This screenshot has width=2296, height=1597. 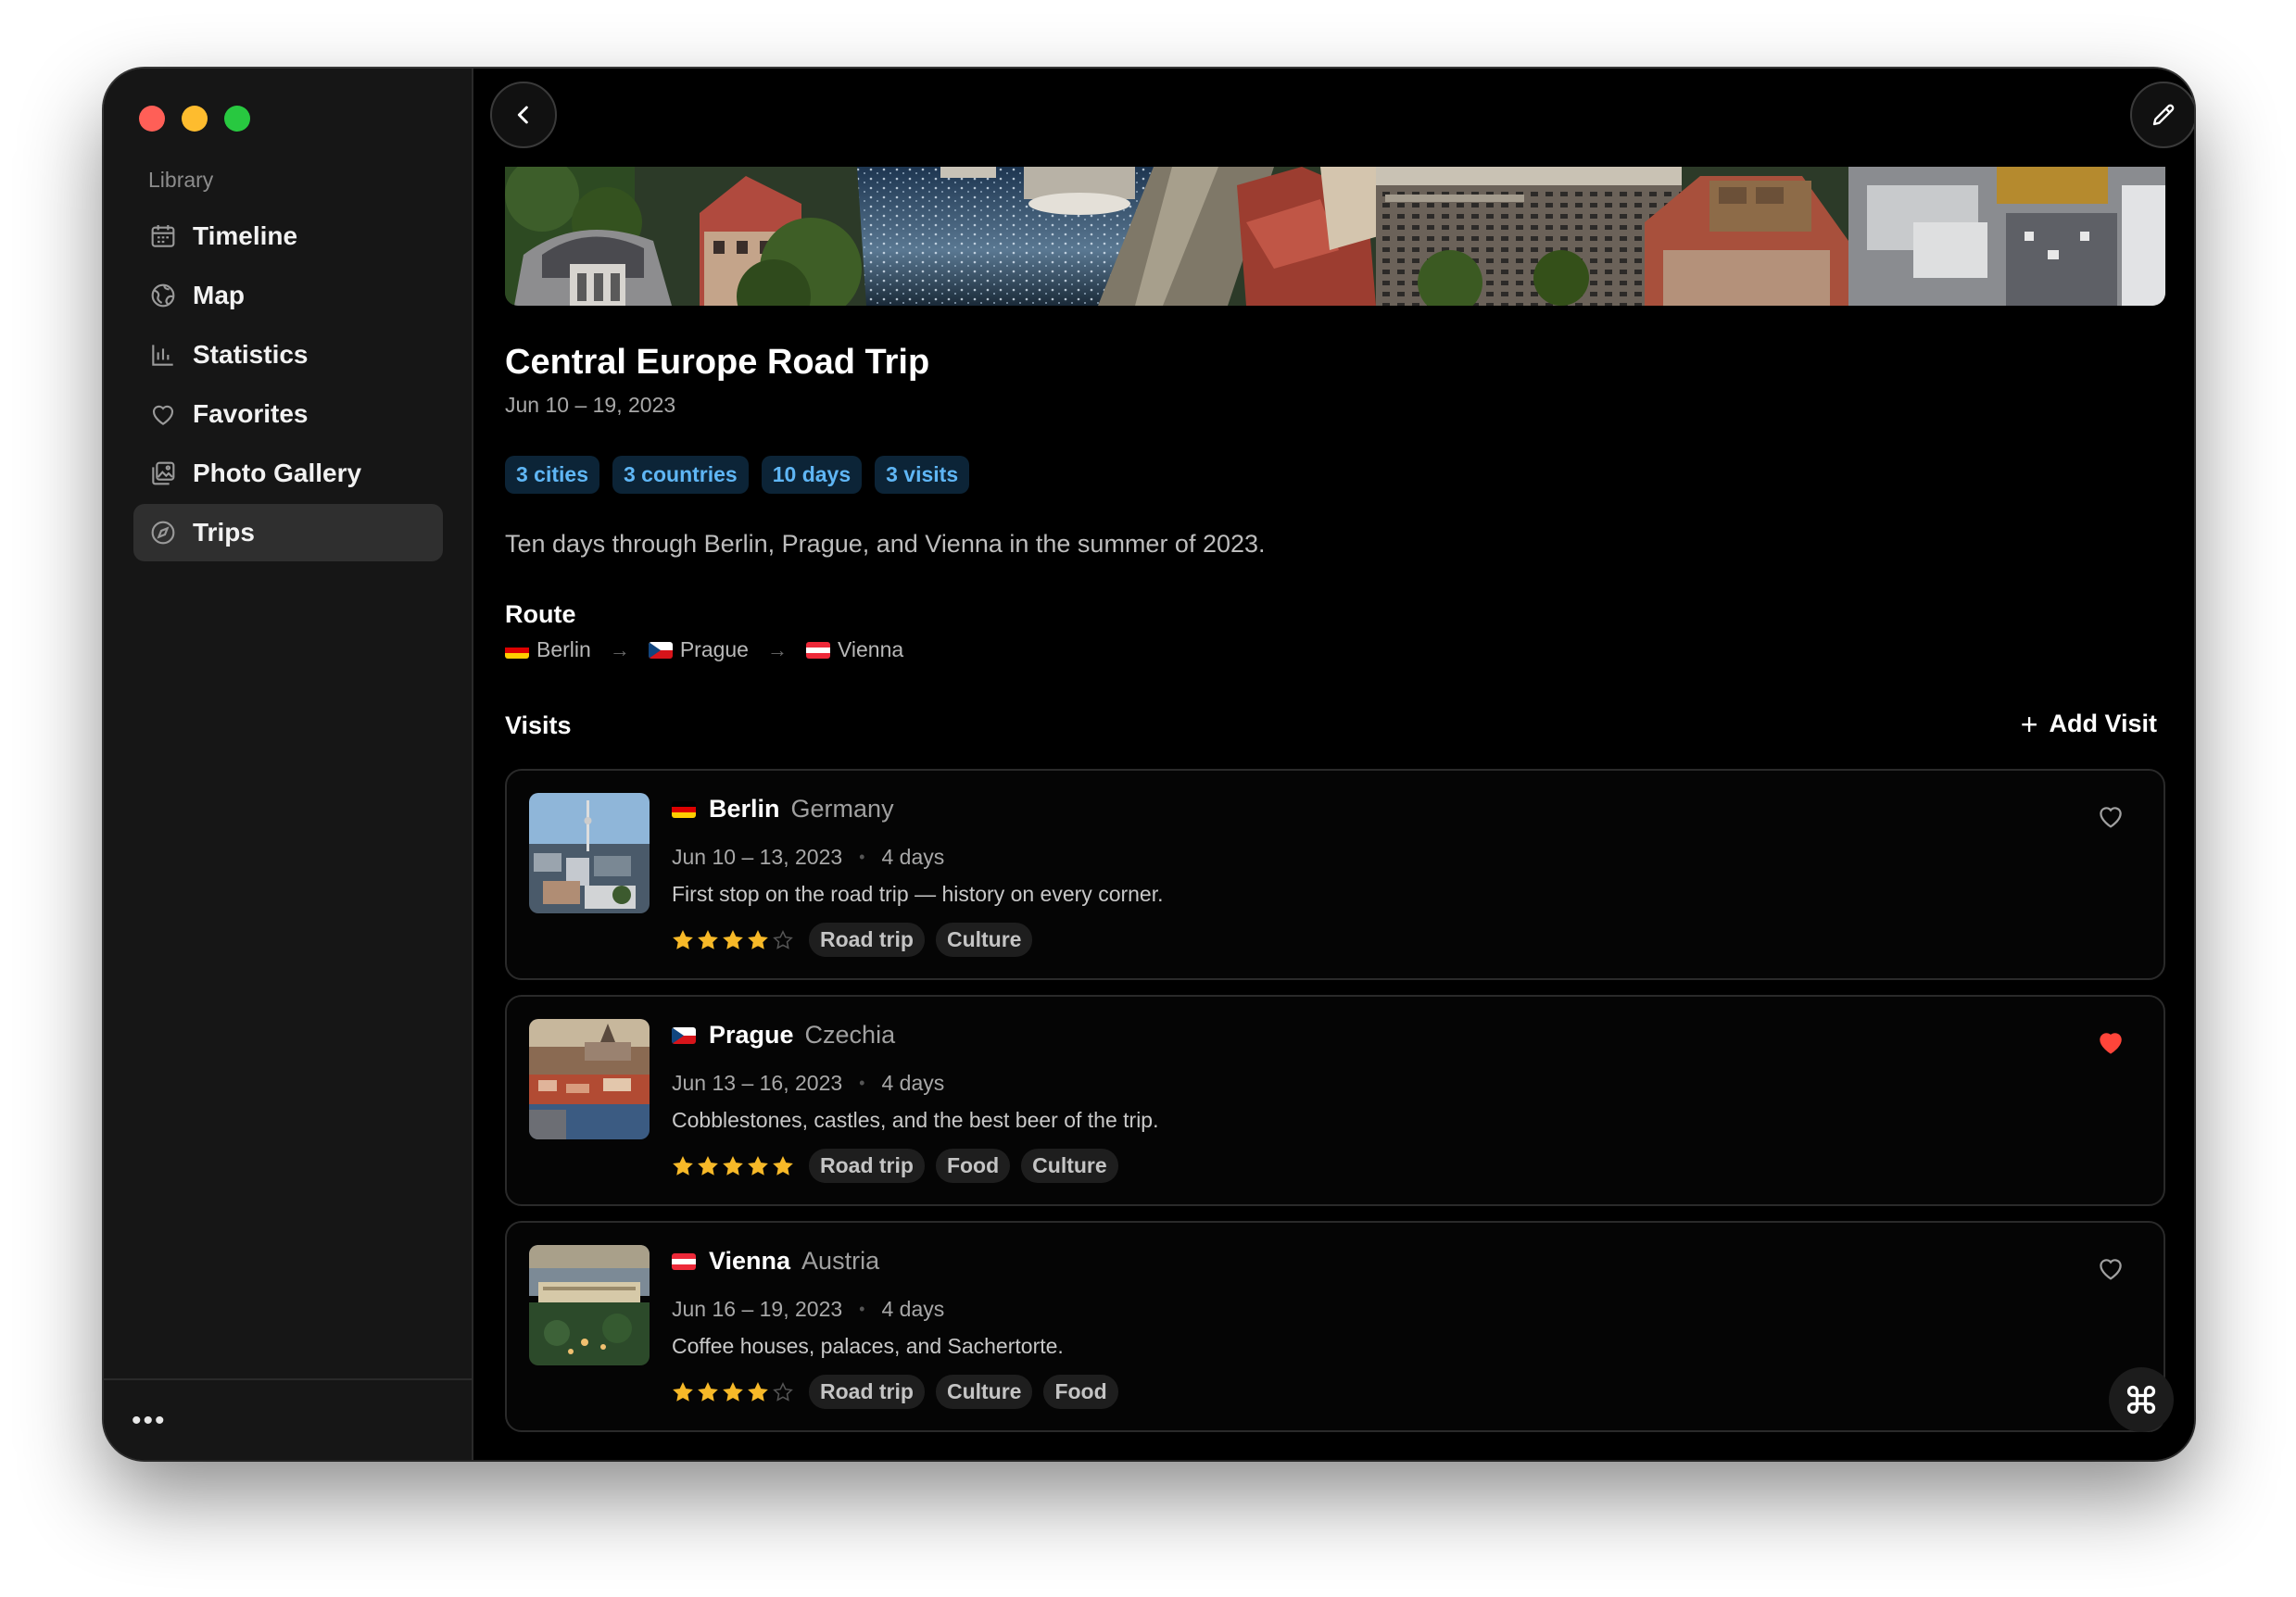 I want to click on sidebar-item-statistics: Statistics, so click(x=288, y=355).